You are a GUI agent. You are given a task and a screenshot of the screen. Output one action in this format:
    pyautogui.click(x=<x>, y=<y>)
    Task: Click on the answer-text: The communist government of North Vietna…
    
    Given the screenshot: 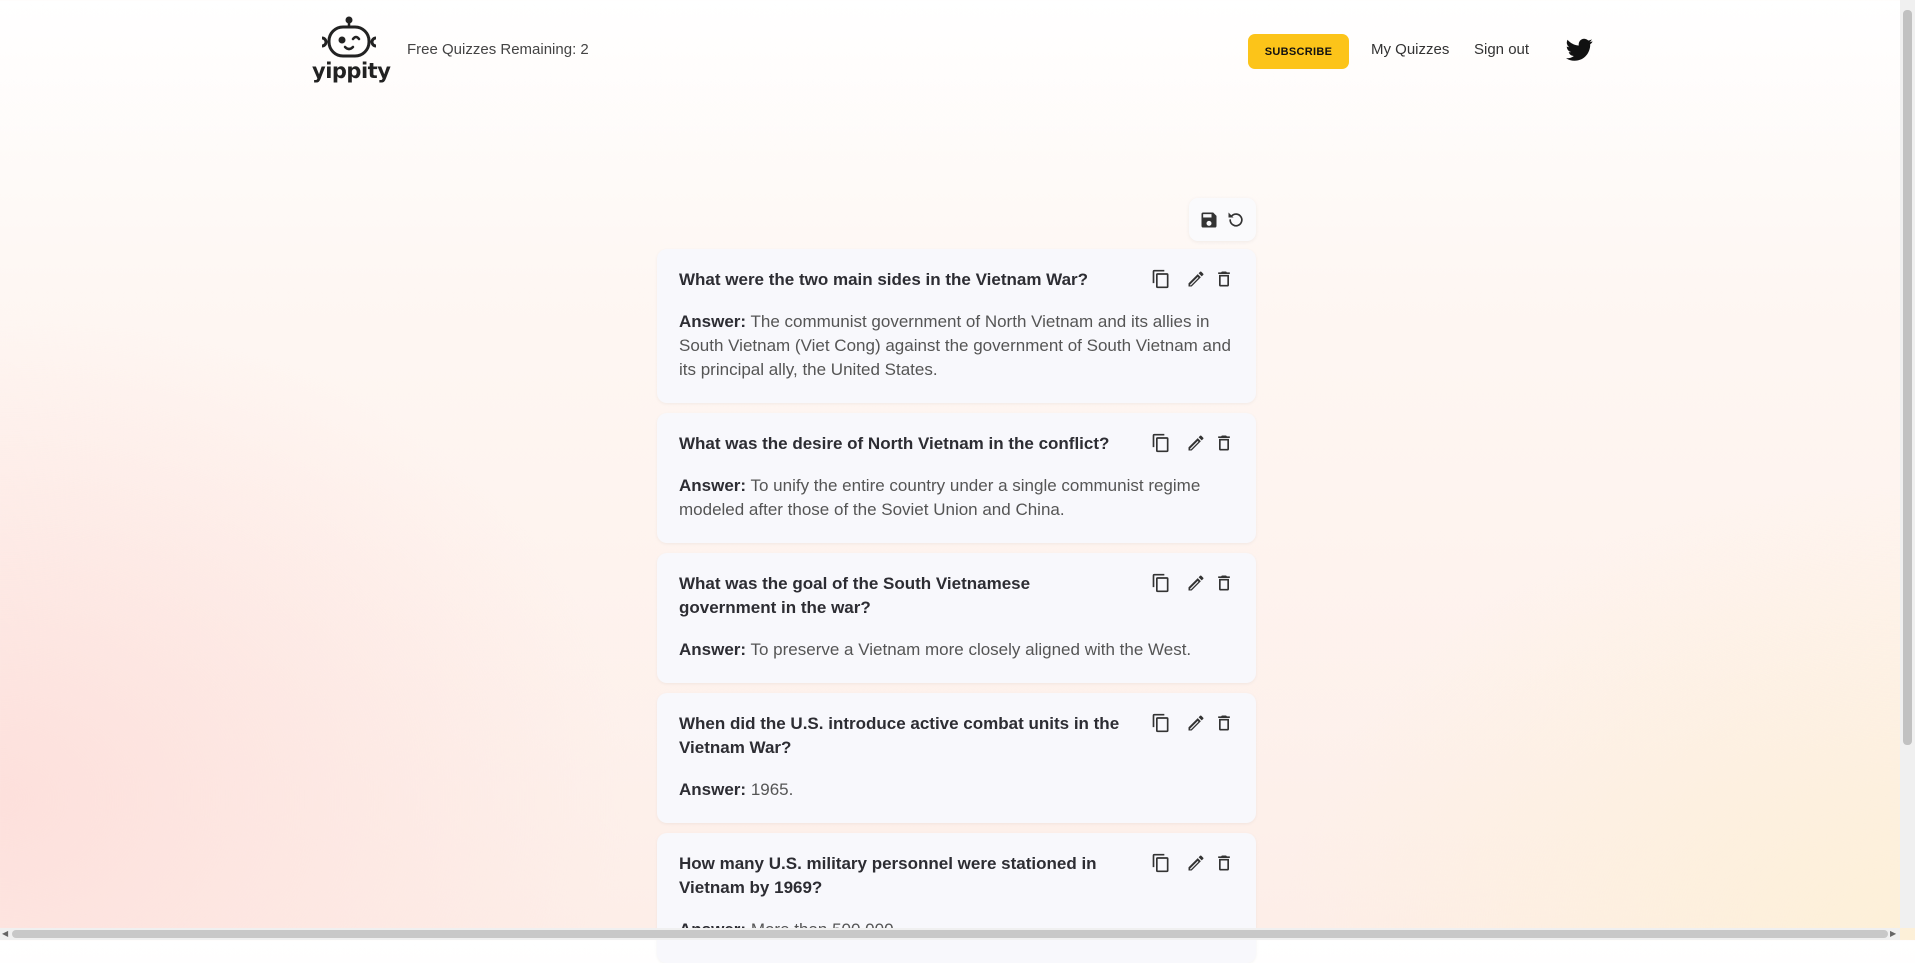 What is the action you would take?
    pyautogui.click(x=955, y=345)
    